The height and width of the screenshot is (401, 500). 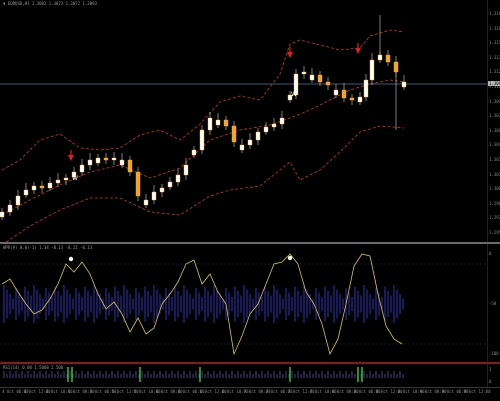 What do you see at coordinates (493, 375) in the screenshot?
I see `lower-indicator-axis: 20` at bounding box center [493, 375].